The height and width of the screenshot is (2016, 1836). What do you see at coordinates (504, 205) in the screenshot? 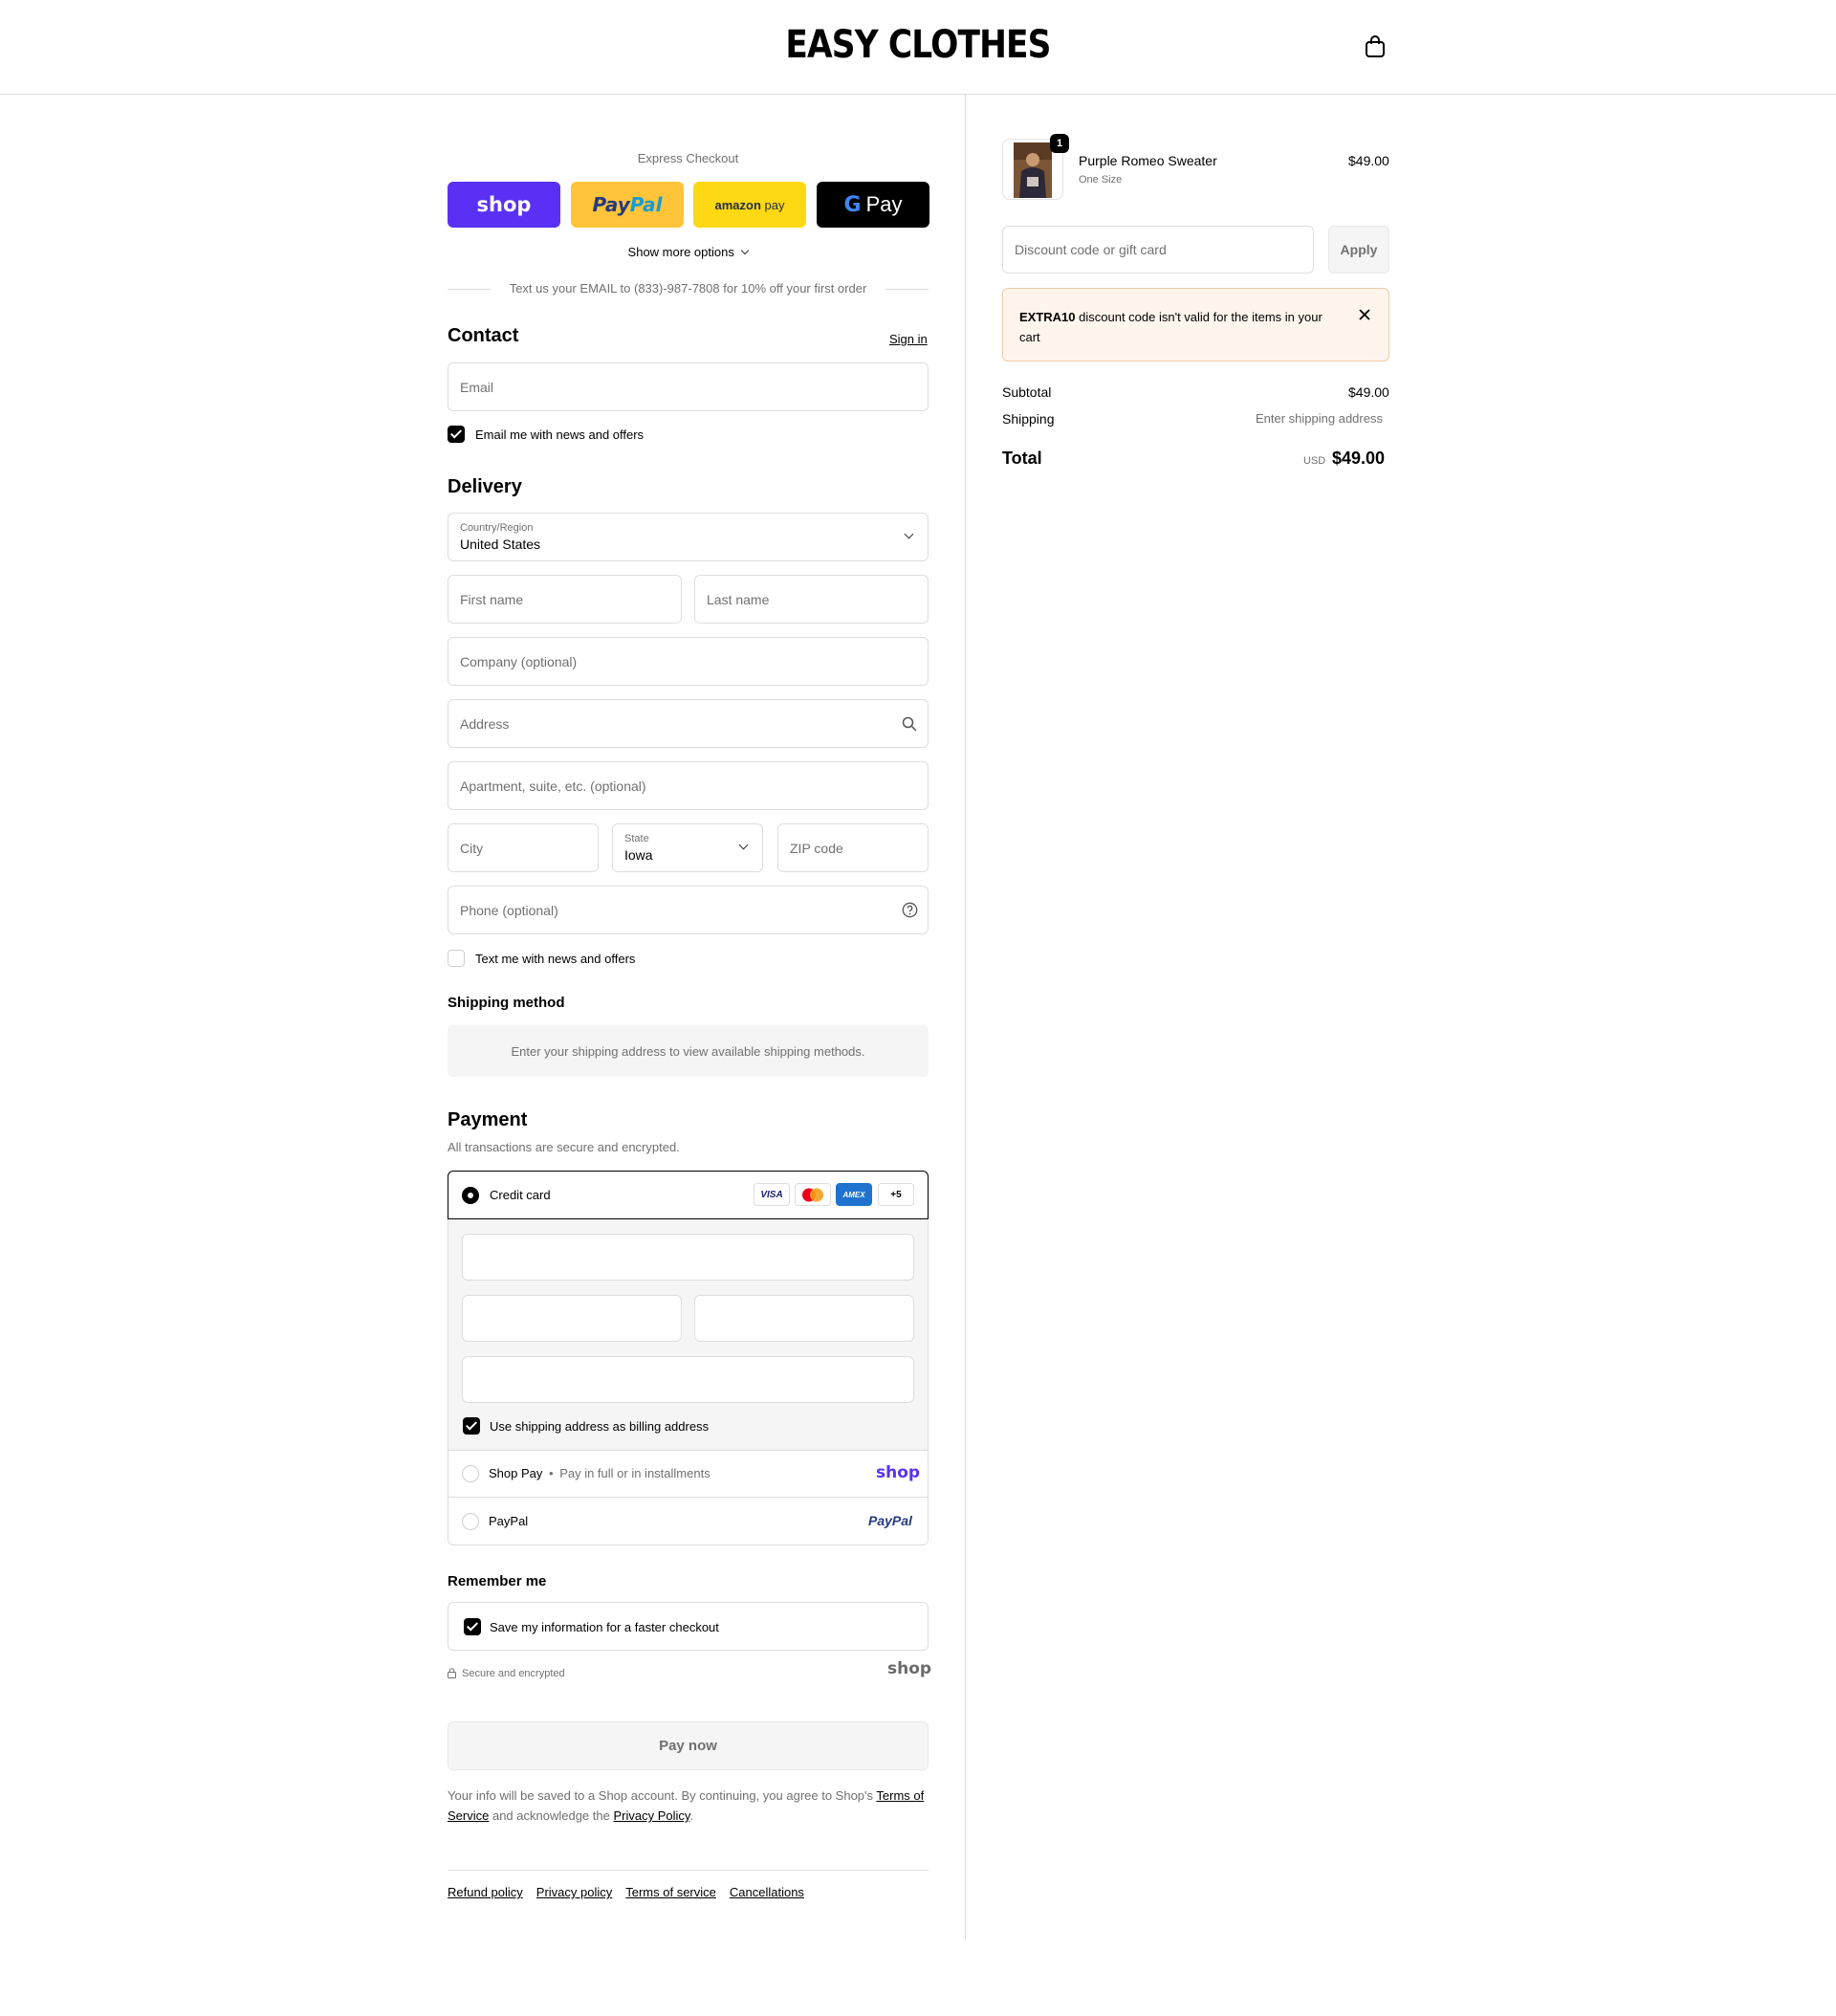
I see `shop-pay-button: shop` at bounding box center [504, 205].